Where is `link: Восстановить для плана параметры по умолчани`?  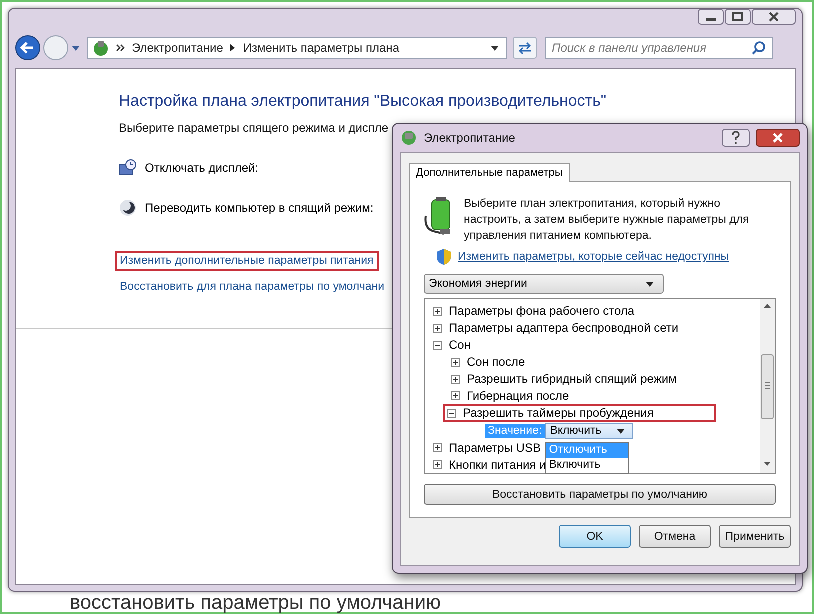 link: Восстановить для плана параметры по умолчани is located at coordinates (252, 287).